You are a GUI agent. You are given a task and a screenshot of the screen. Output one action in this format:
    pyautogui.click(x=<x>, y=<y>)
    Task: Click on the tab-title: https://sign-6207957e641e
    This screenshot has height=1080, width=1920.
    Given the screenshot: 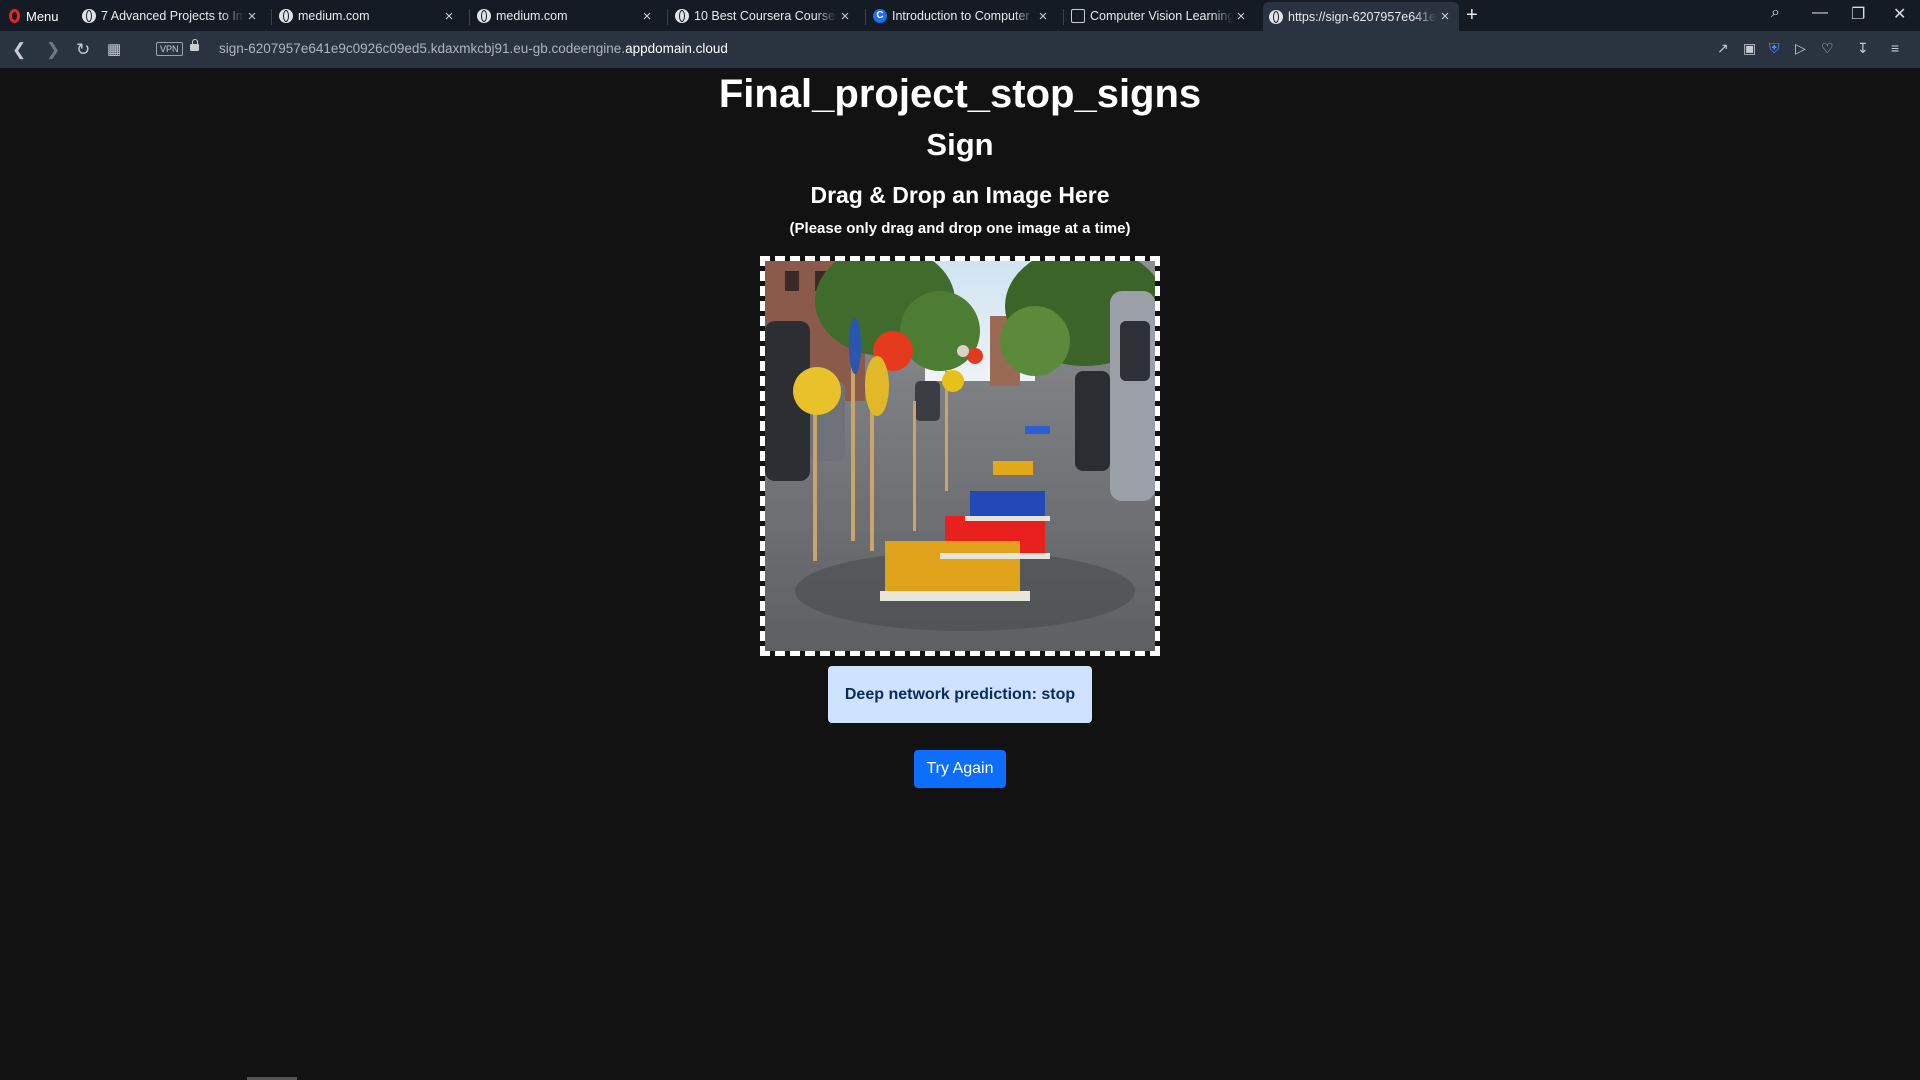 What is the action you would take?
    pyautogui.click(x=1362, y=16)
    